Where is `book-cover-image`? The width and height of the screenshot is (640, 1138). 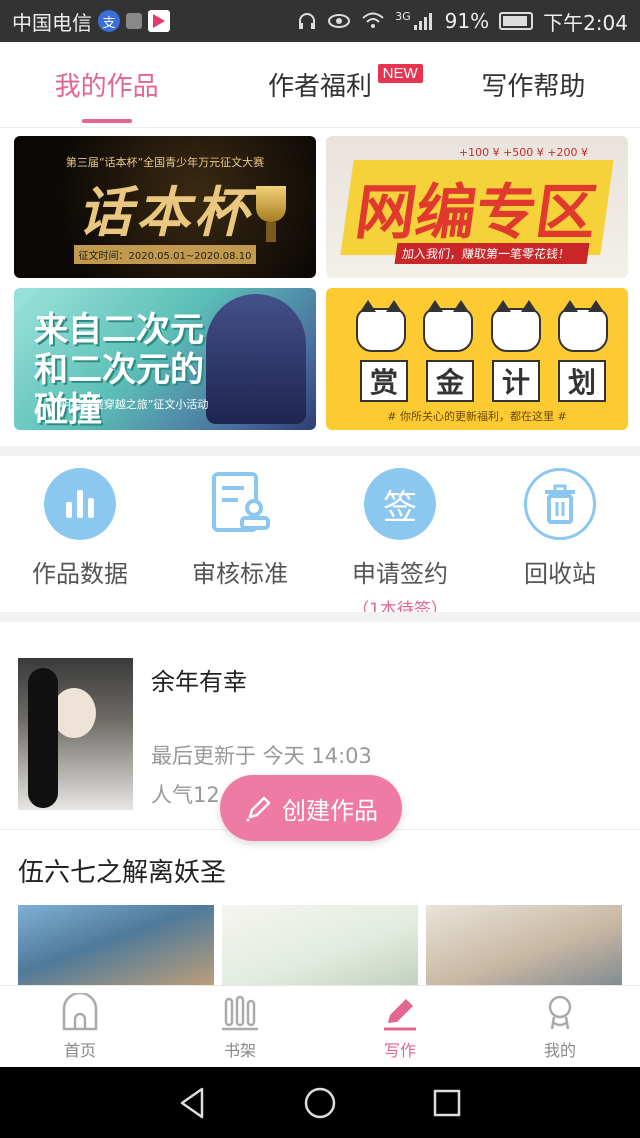
book-cover-image is located at coordinates (75, 734).